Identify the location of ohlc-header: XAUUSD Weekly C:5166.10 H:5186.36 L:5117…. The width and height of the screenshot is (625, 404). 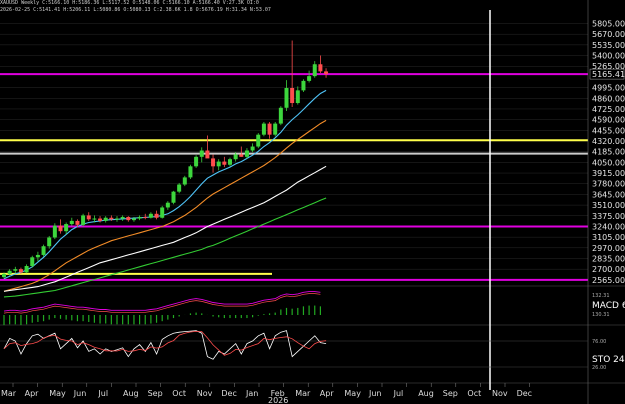
(129, 3).